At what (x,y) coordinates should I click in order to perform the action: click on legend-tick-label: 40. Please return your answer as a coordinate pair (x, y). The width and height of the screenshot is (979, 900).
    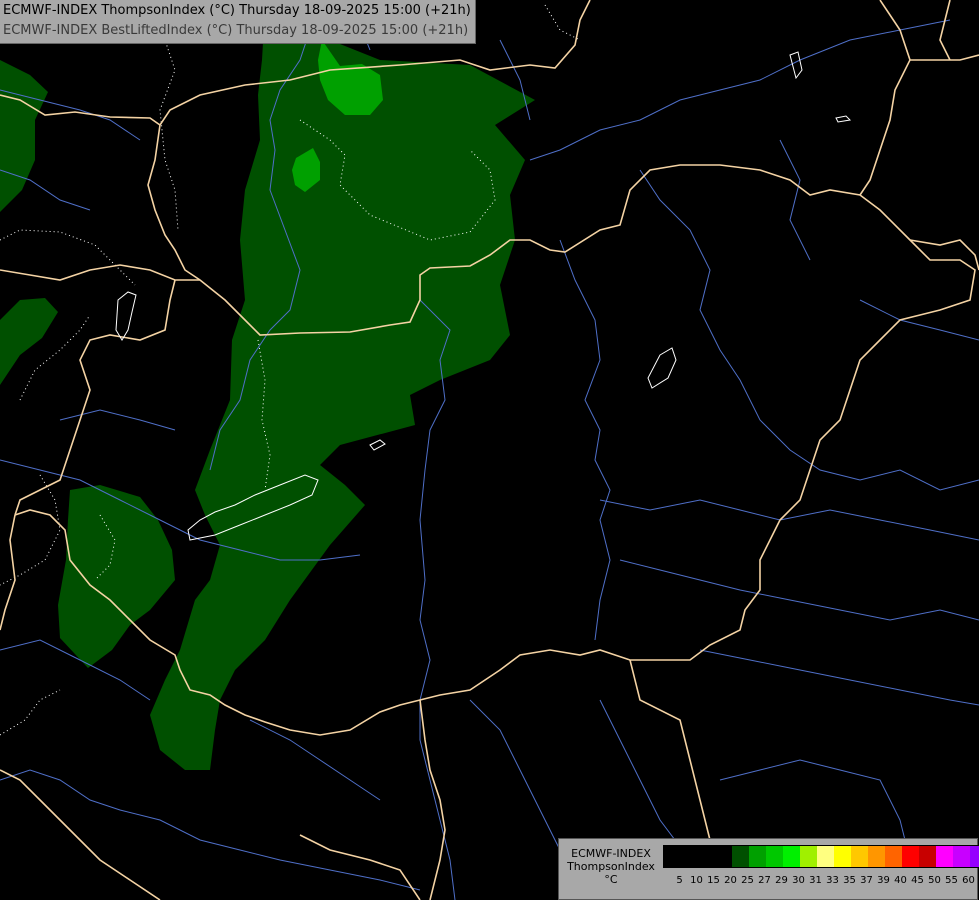
    Looking at the image, I should click on (900, 880).